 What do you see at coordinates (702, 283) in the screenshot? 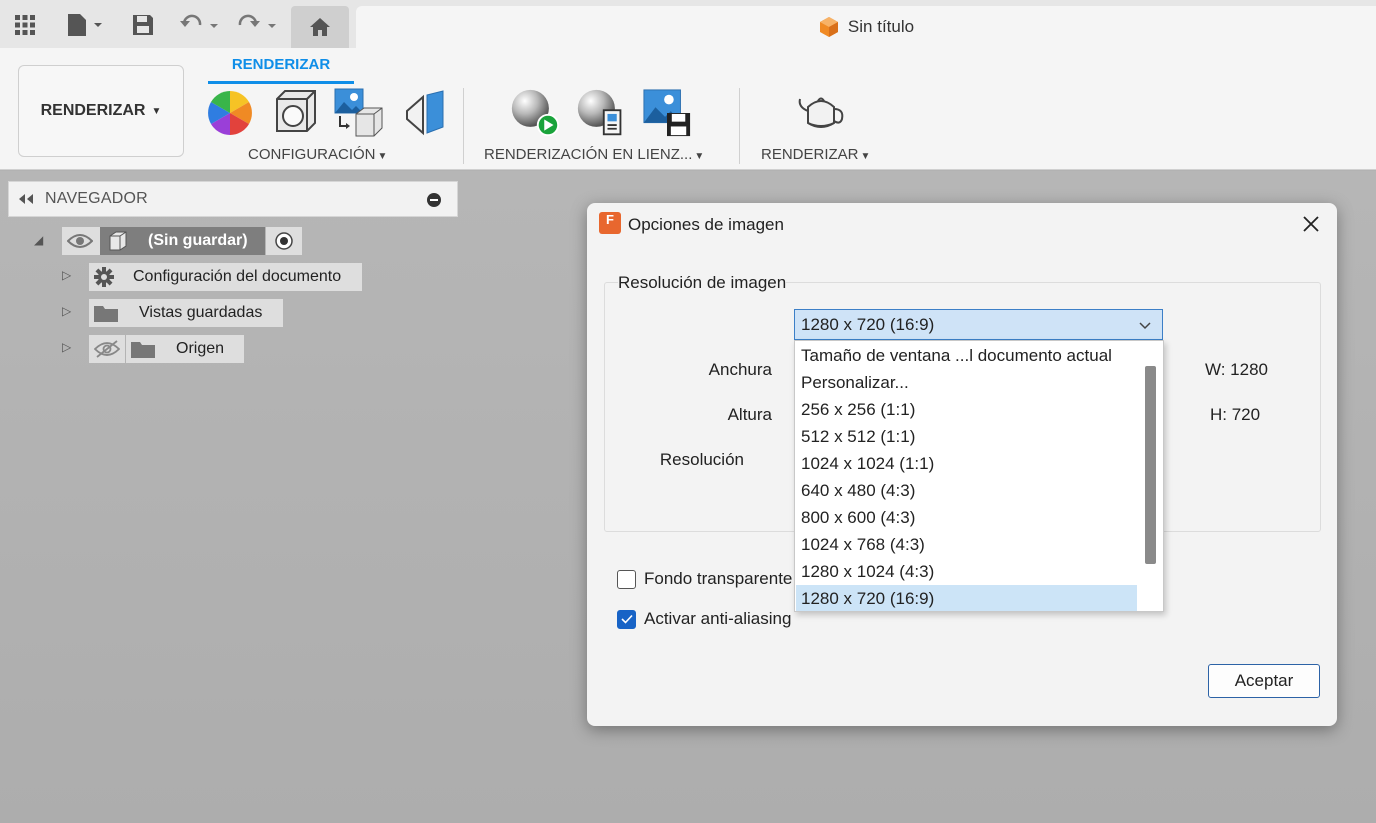
I see `resolution-group-label: Resolución de imagen` at bounding box center [702, 283].